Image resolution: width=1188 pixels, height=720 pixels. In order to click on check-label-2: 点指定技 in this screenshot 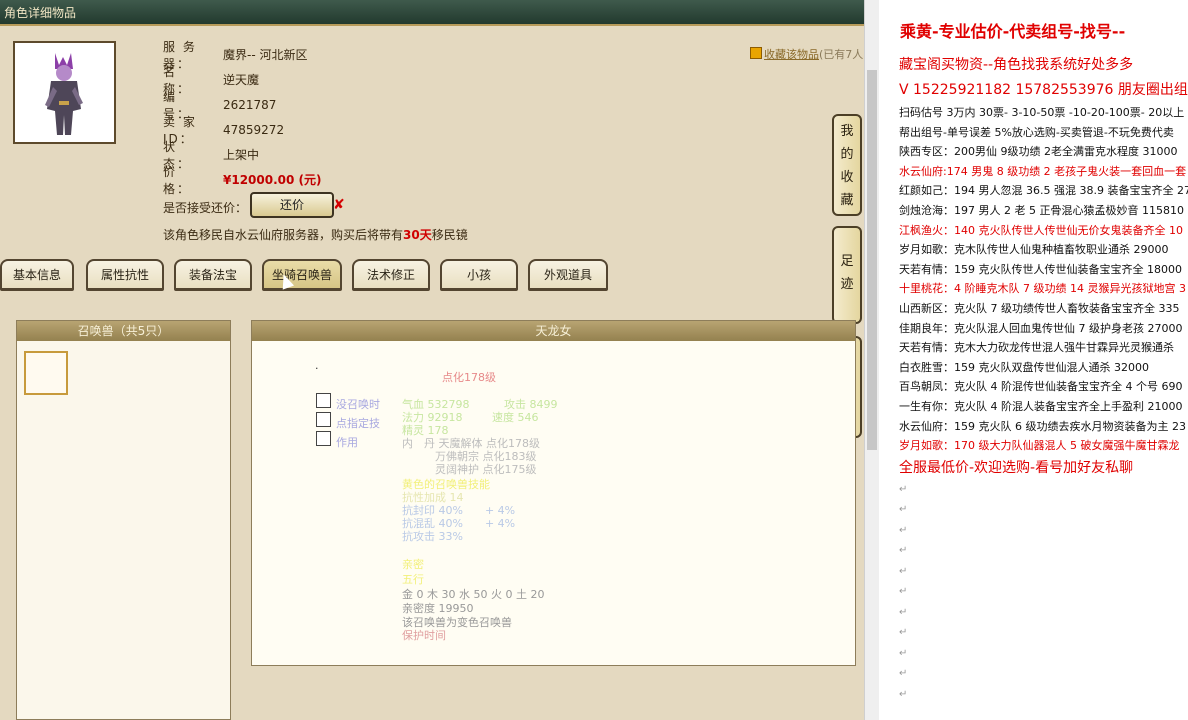, I will do `click(358, 423)`.